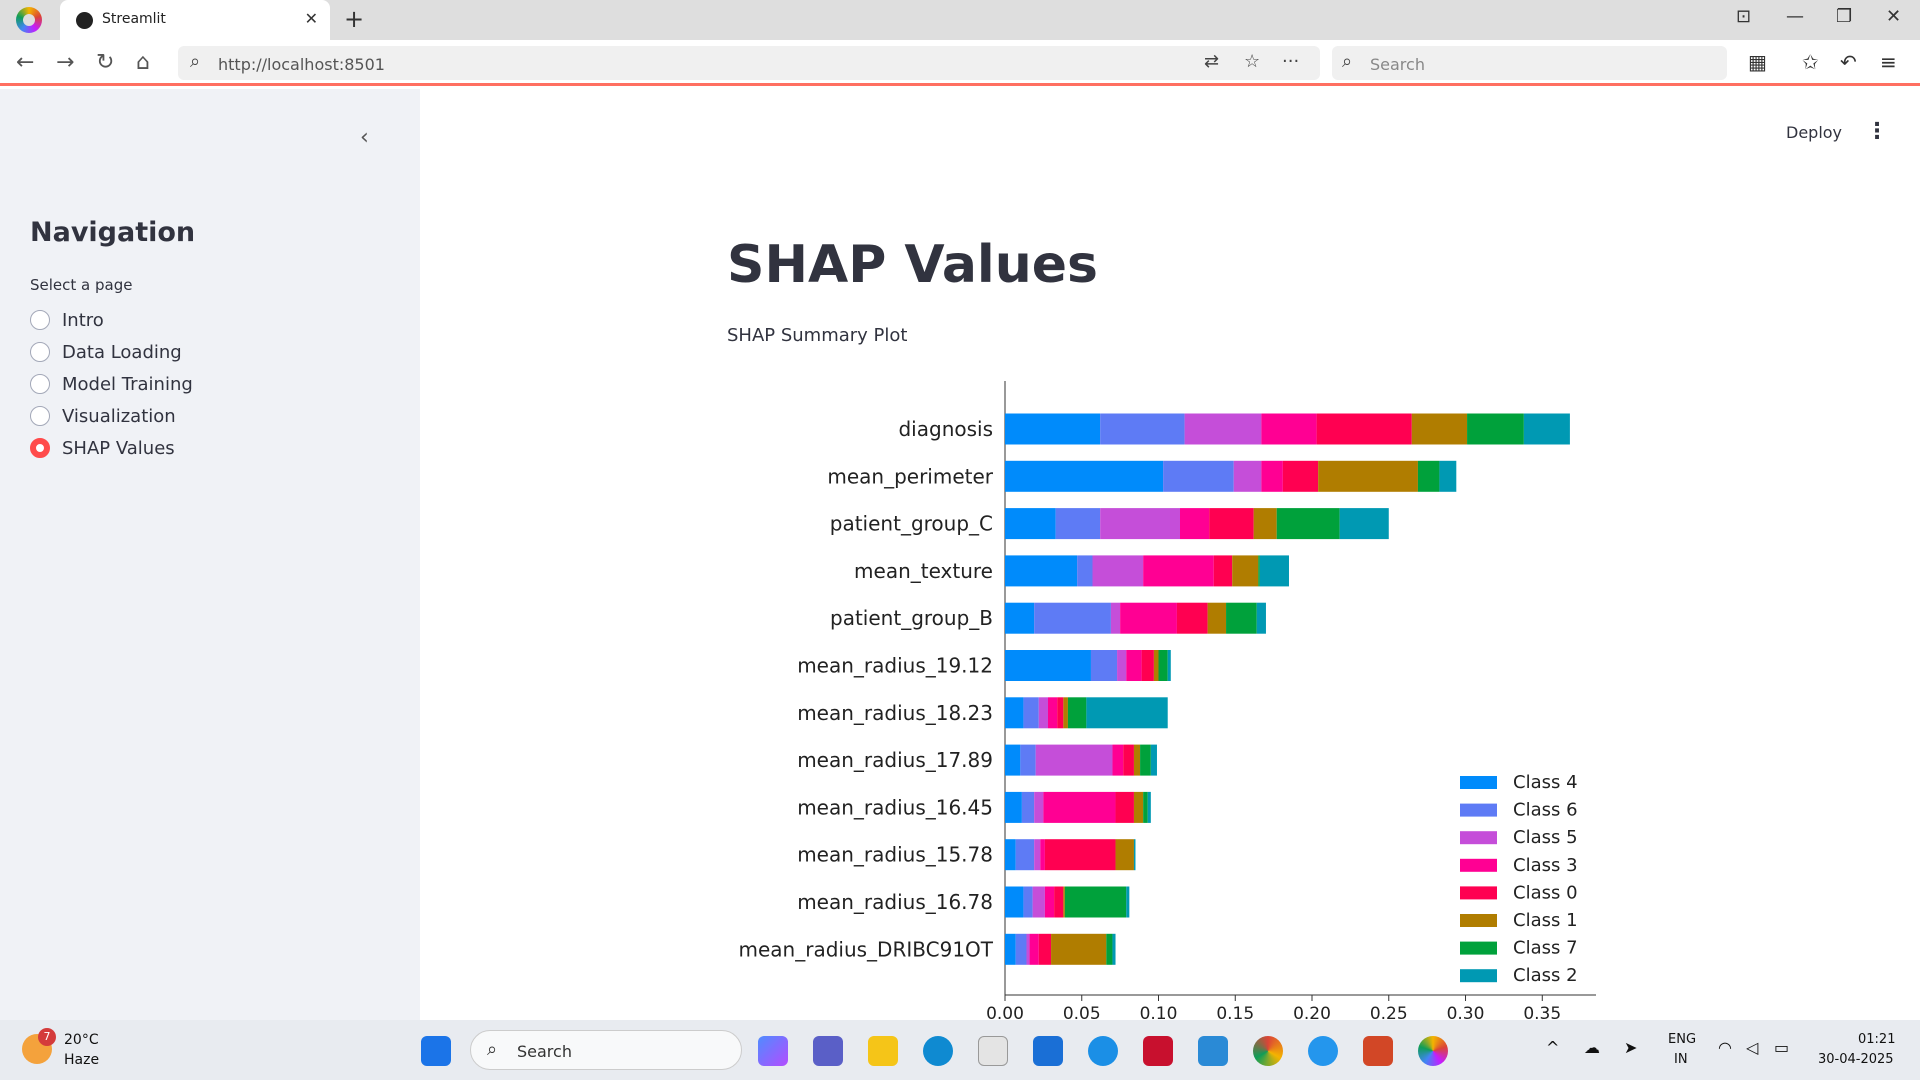  Describe the element at coordinates (1158, 1051) in the screenshot. I see `mcafee-icon` at that location.